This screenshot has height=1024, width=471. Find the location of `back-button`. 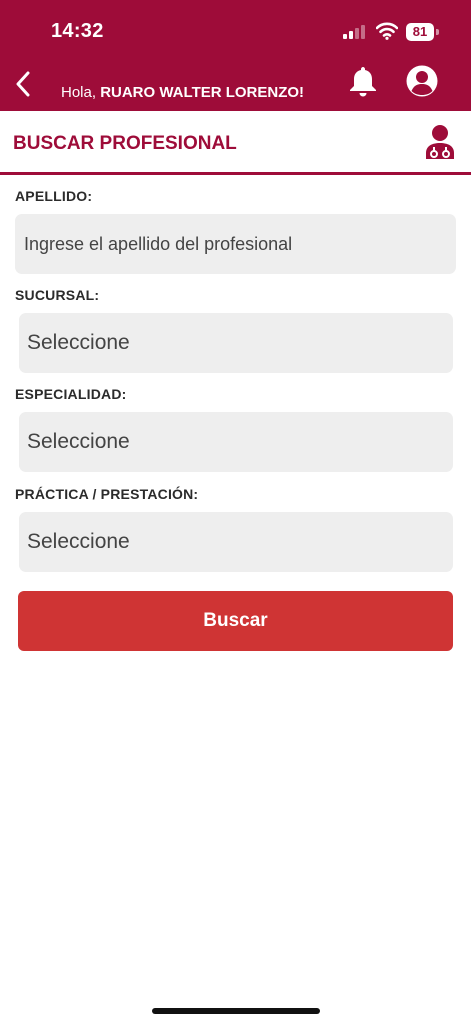

back-button is located at coordinates (23, 84).